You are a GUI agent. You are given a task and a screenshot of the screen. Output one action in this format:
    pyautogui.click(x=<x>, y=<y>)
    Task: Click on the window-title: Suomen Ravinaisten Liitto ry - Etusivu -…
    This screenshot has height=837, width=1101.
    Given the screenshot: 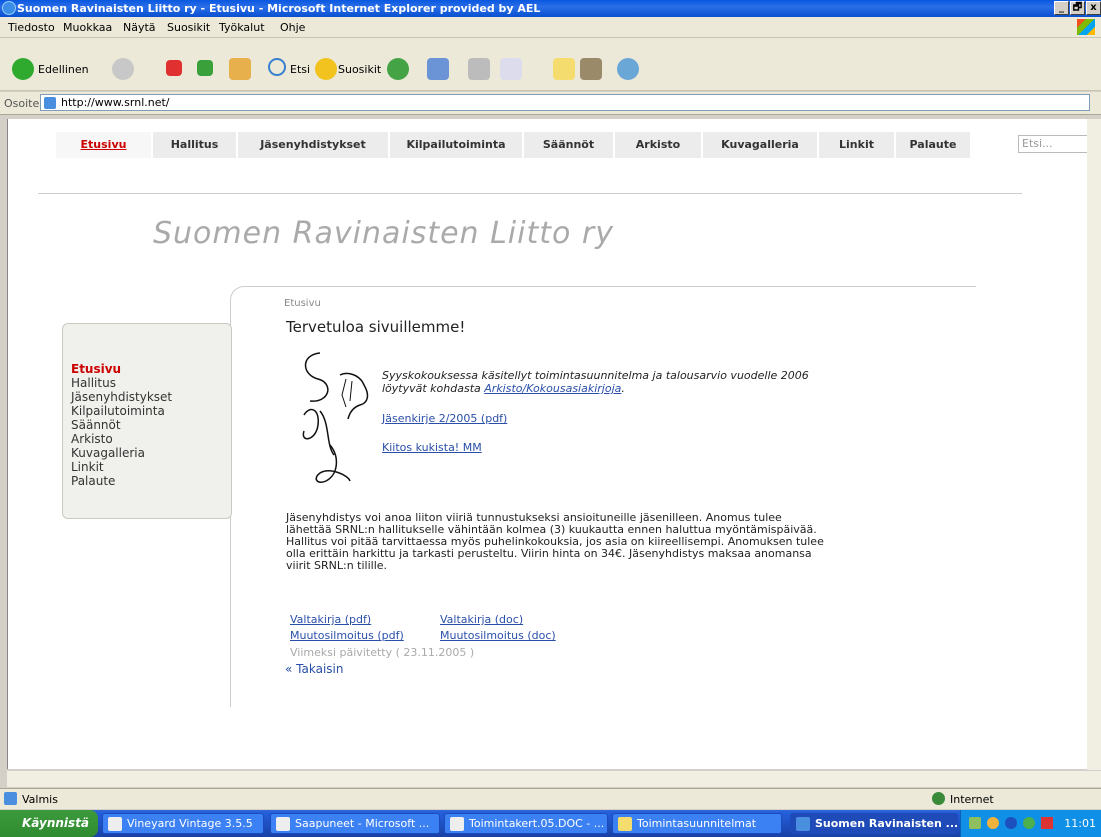 What is the action you would take?
    pyautogui.click(x=279, y=8)
    